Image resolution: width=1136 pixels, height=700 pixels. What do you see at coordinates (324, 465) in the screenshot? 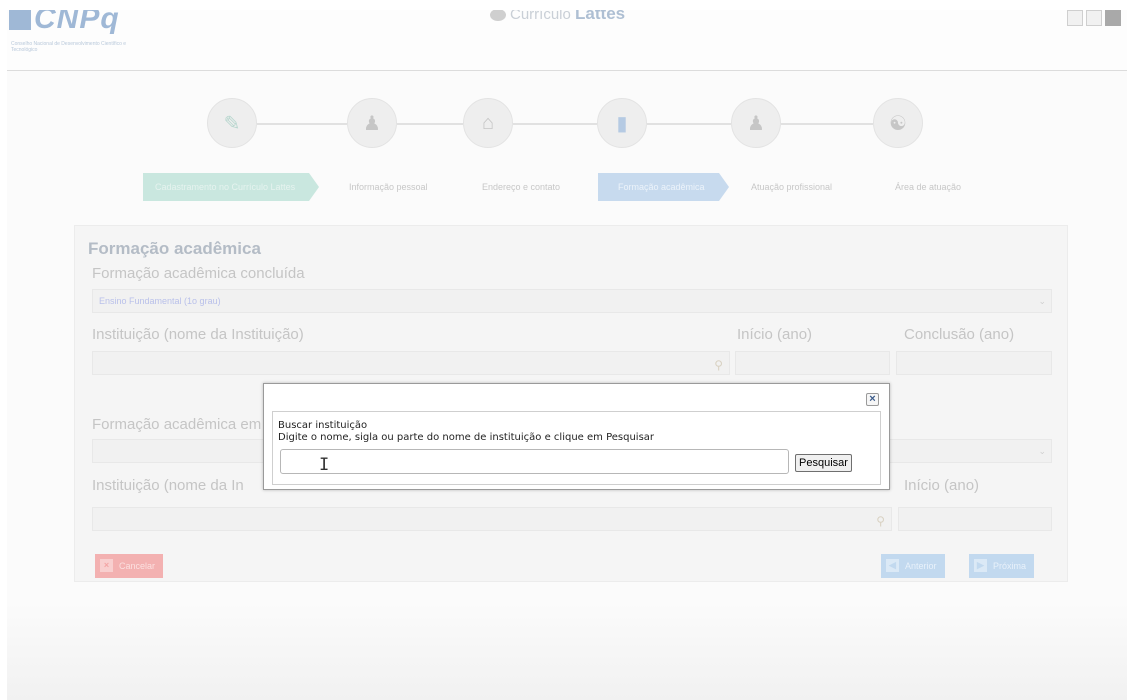
I see `text-cursor-icon: I` at bounding box center [324, 465].